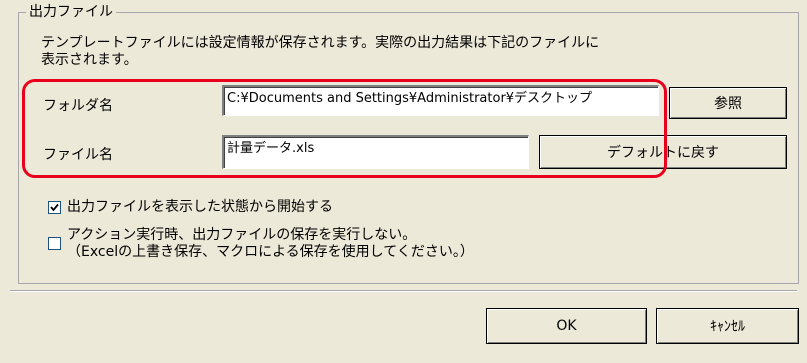 Image resolution: width=807 pixels, height=363 pixels. What do you see at coordinates (89, 60) in the screenshot?
I see `description-line-2: 表示されます。` at bounding box center [89, 60].